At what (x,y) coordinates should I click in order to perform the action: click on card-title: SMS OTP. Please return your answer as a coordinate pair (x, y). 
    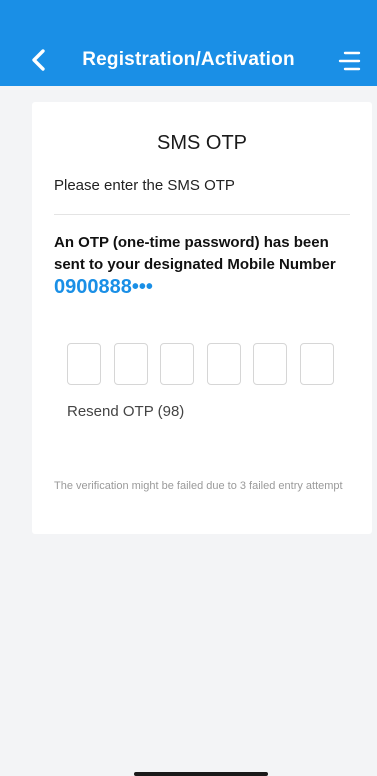
    Looking at the image, I should click on (201, 143).